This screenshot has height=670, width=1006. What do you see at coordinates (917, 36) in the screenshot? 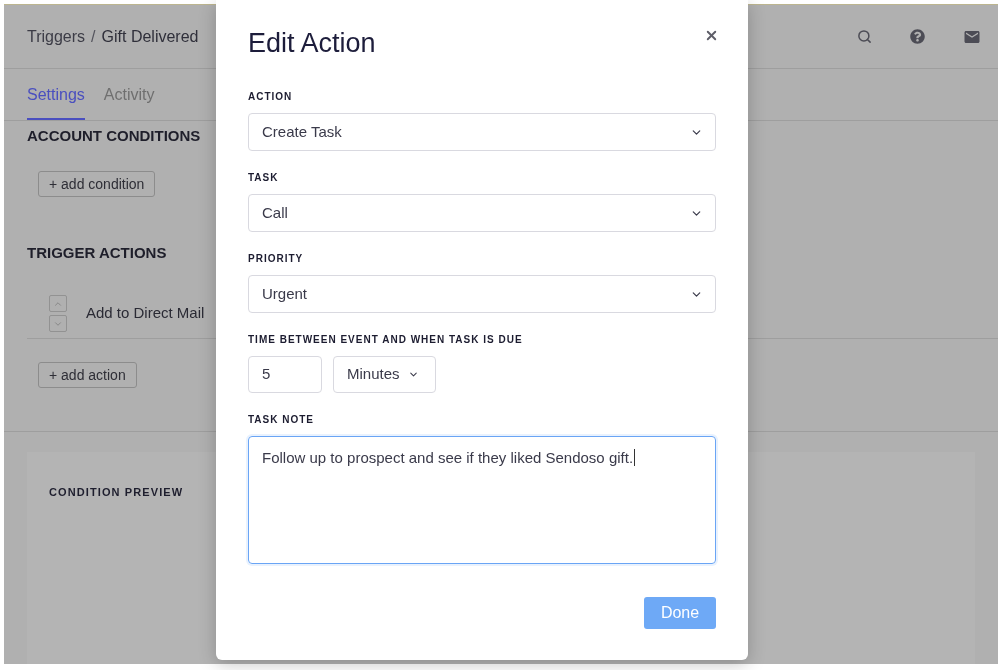
I see `help-icon` at bounding box center [917, 36].